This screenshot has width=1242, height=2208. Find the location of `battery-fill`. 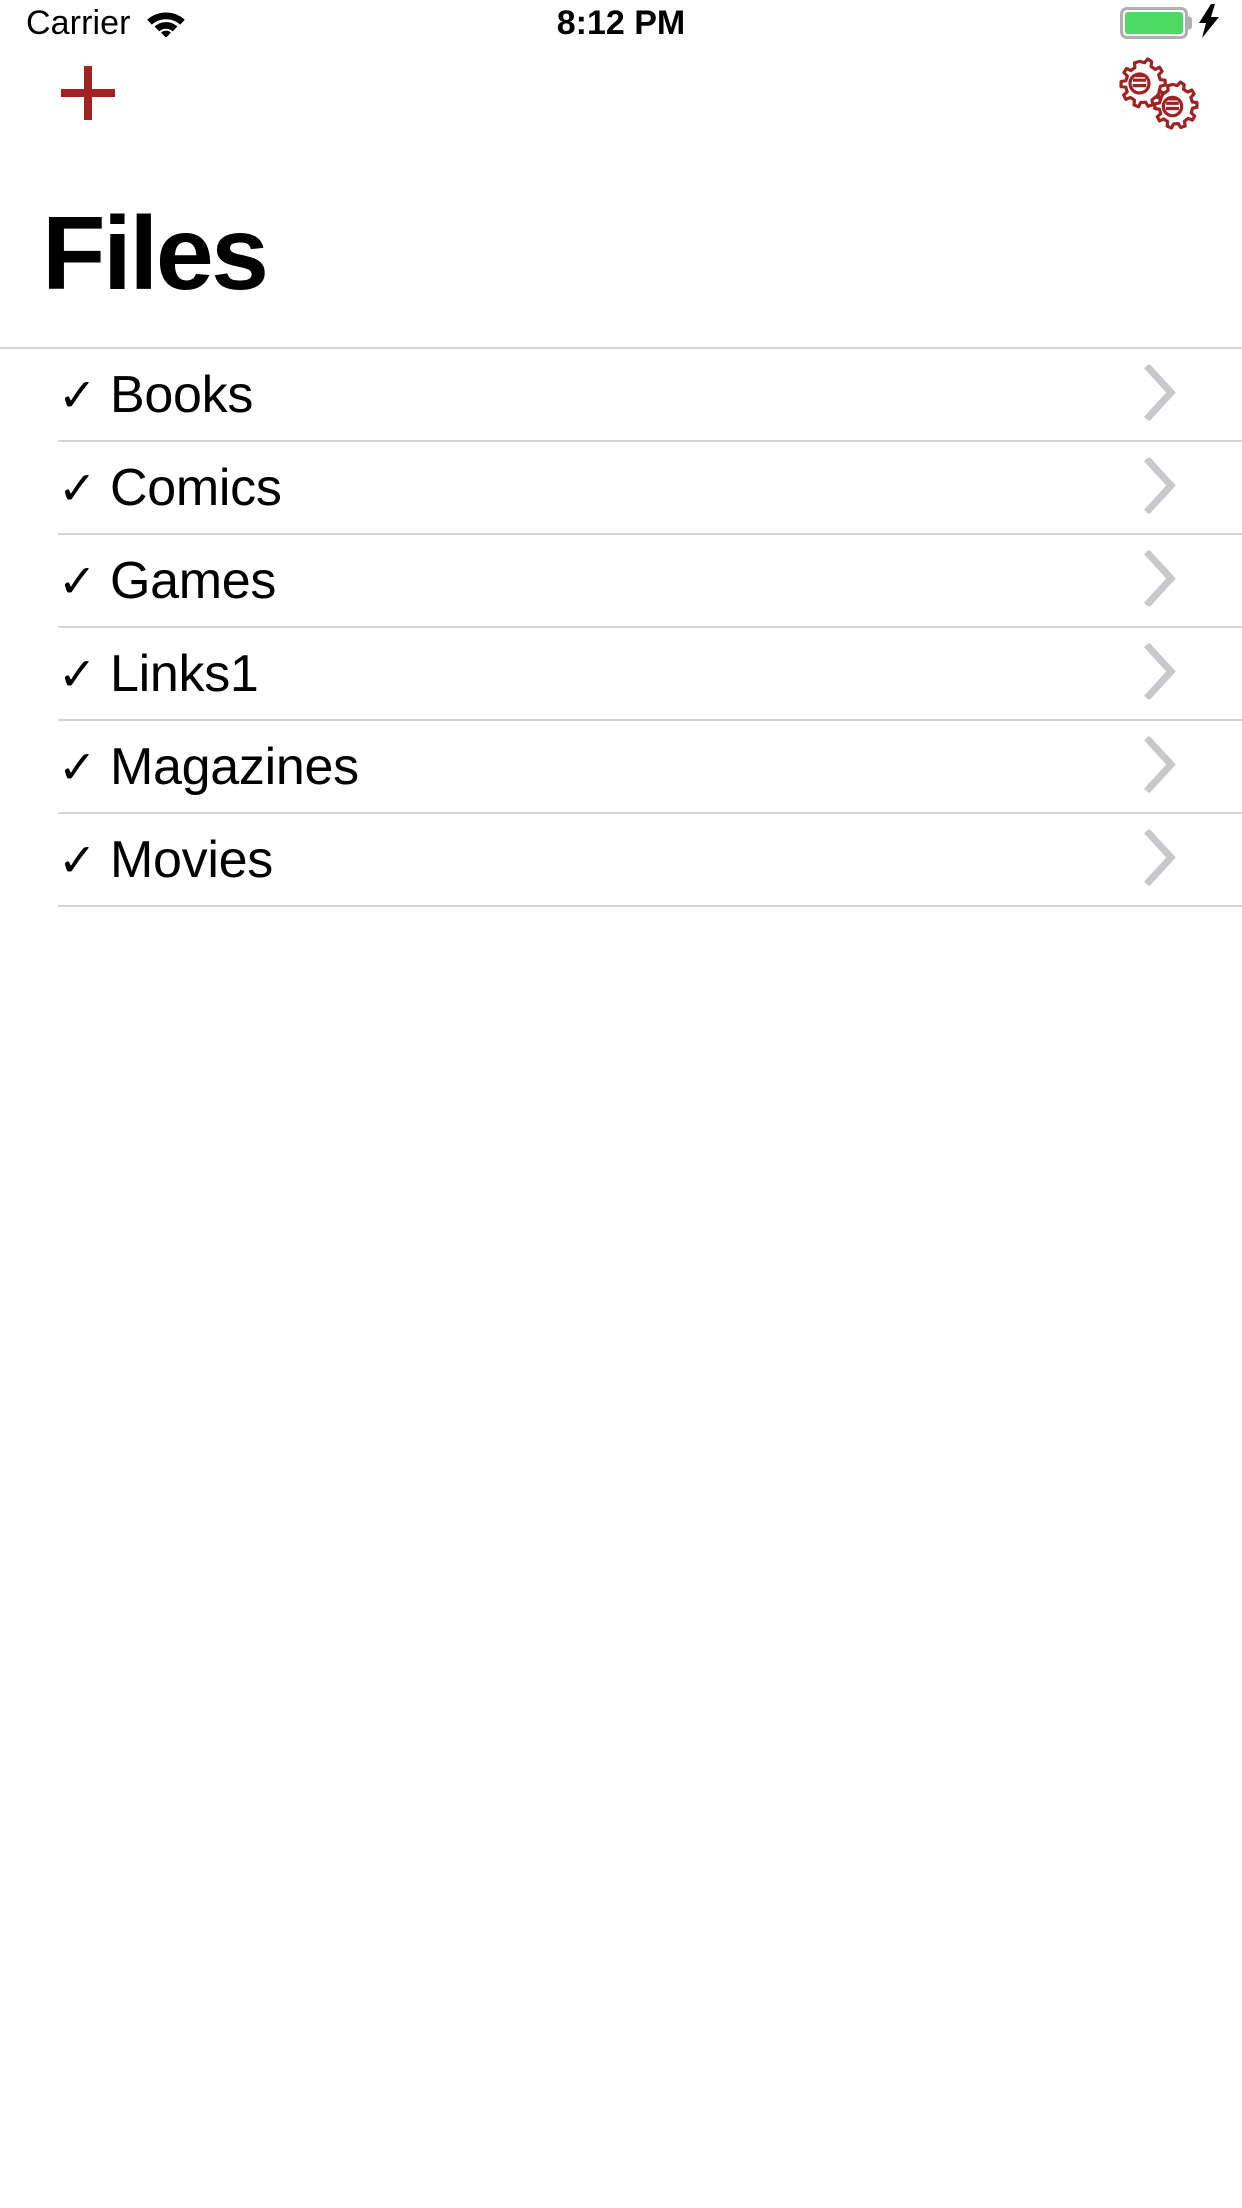

battery-fill is located at coordinates (1154, 23).